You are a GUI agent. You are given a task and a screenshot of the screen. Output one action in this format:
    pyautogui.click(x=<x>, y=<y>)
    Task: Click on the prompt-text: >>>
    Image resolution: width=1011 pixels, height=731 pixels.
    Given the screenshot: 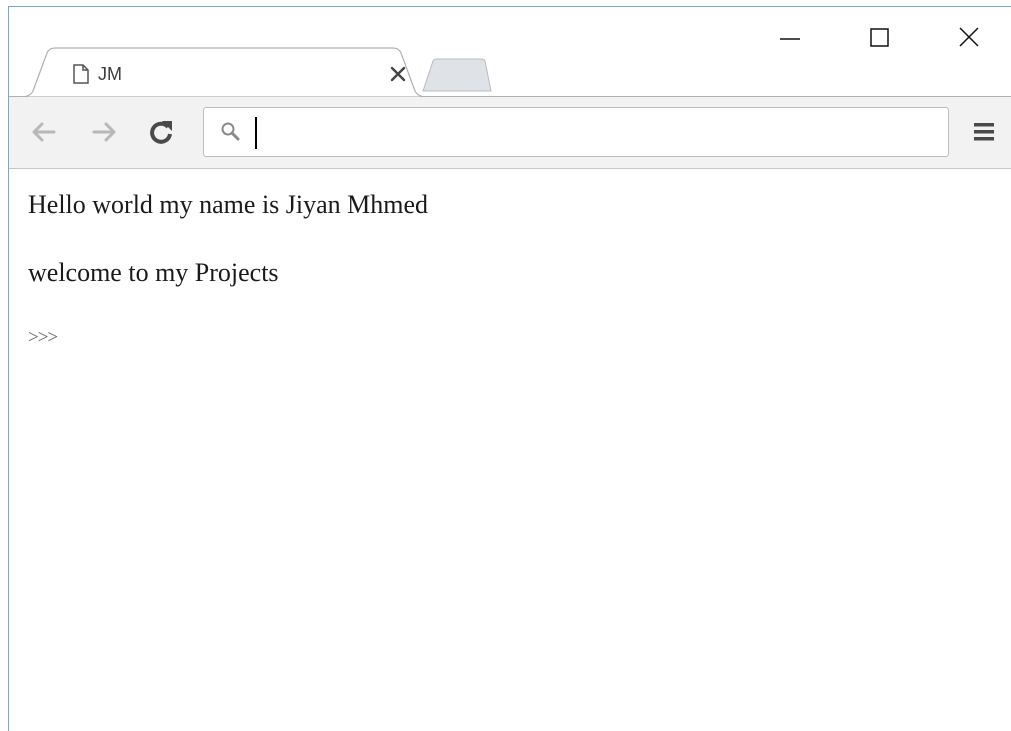 What is the action you would take?
    pyautogui.click(x=43, y=337)
    